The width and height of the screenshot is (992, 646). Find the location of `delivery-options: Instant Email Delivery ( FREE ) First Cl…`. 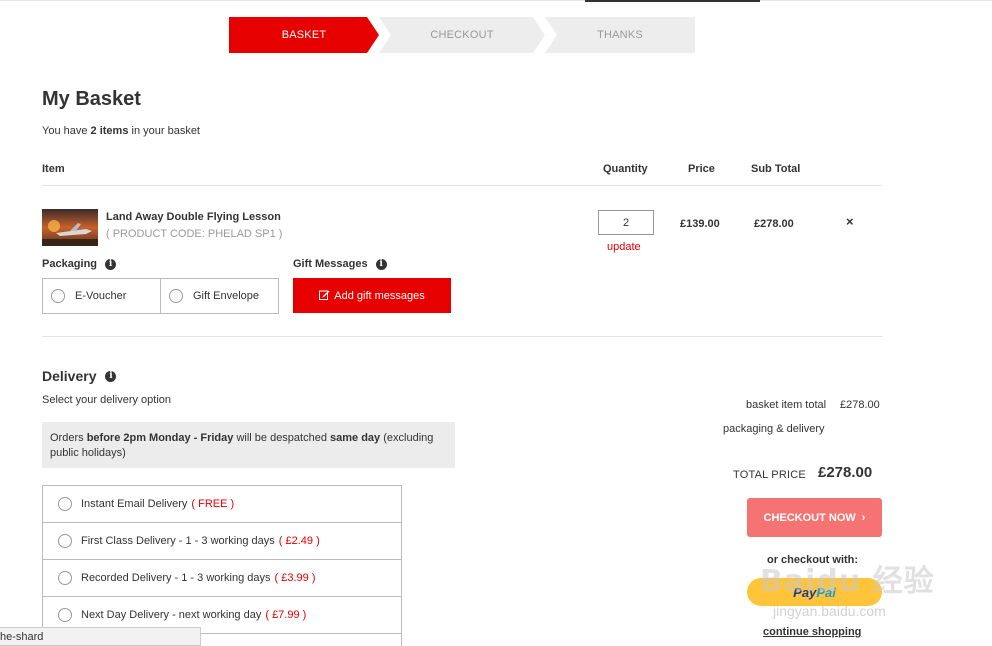

delivery-options: Instant Email Delivery ( FREE ) First Cl… is located at coordinates (222, 565).